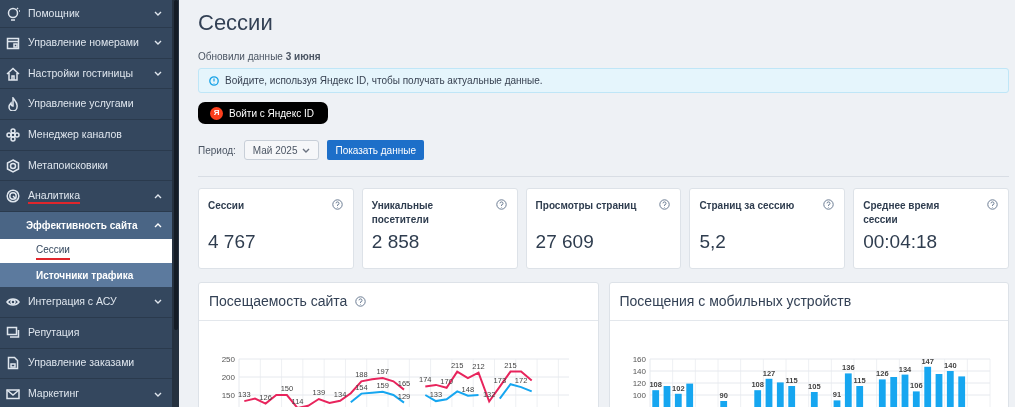 The height and width of the screenshot is (407, 1015). I want to click on metric-label: Уникальные посетители, so click(403, 213).